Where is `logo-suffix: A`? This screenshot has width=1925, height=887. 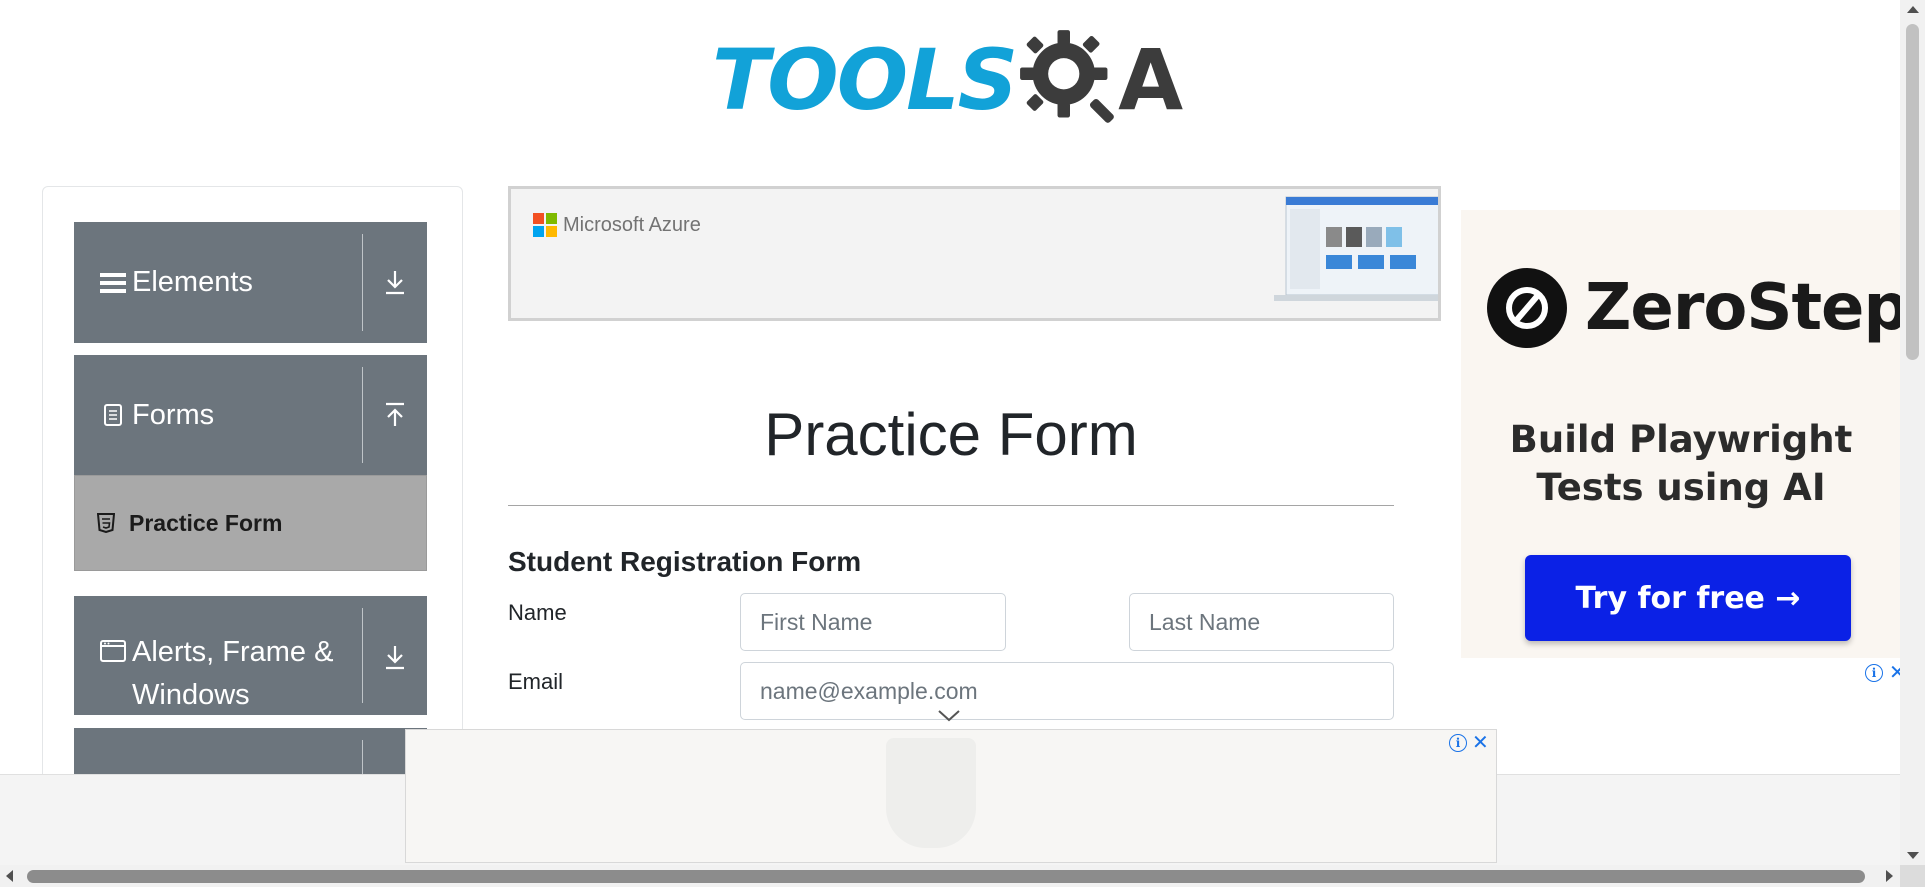 logo-suffix: A is located at coordinates (1151, 79).